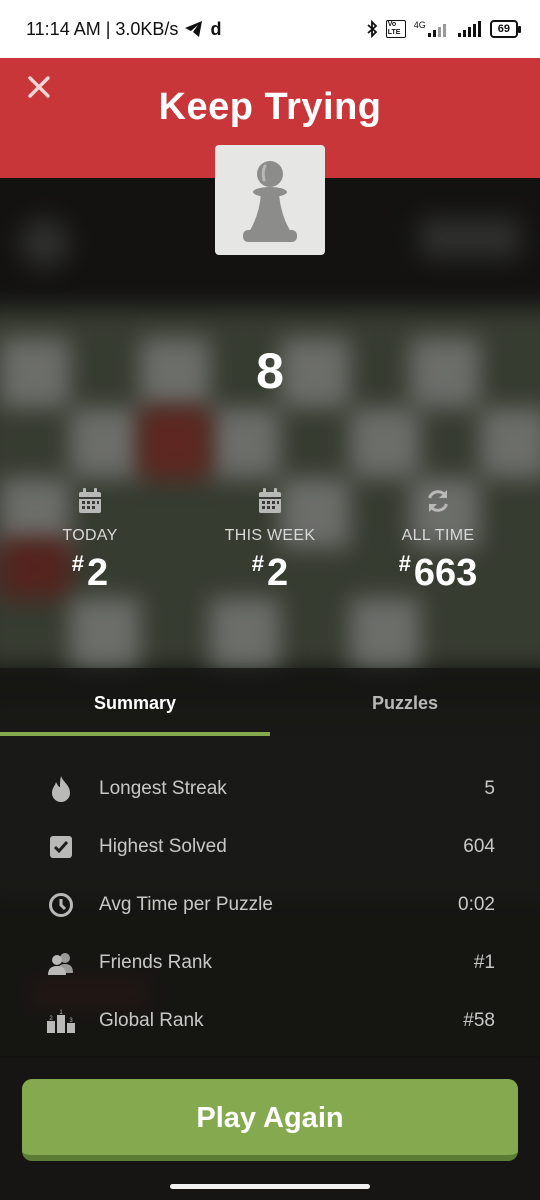  What do you see at coordinates (505, 29) in the screenshot?
I see `battery-indicator: 69` at bounding box center [505, 29].